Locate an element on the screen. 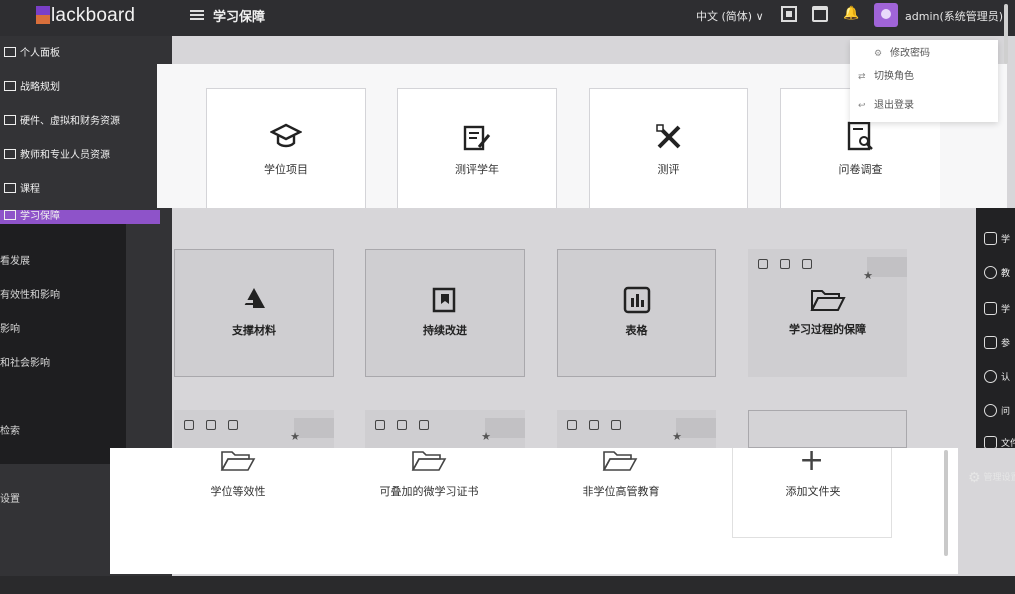 This screenshot has height=594, width=1015. sidebar-item-courses: 课程 is located at coordinates (80, 190).